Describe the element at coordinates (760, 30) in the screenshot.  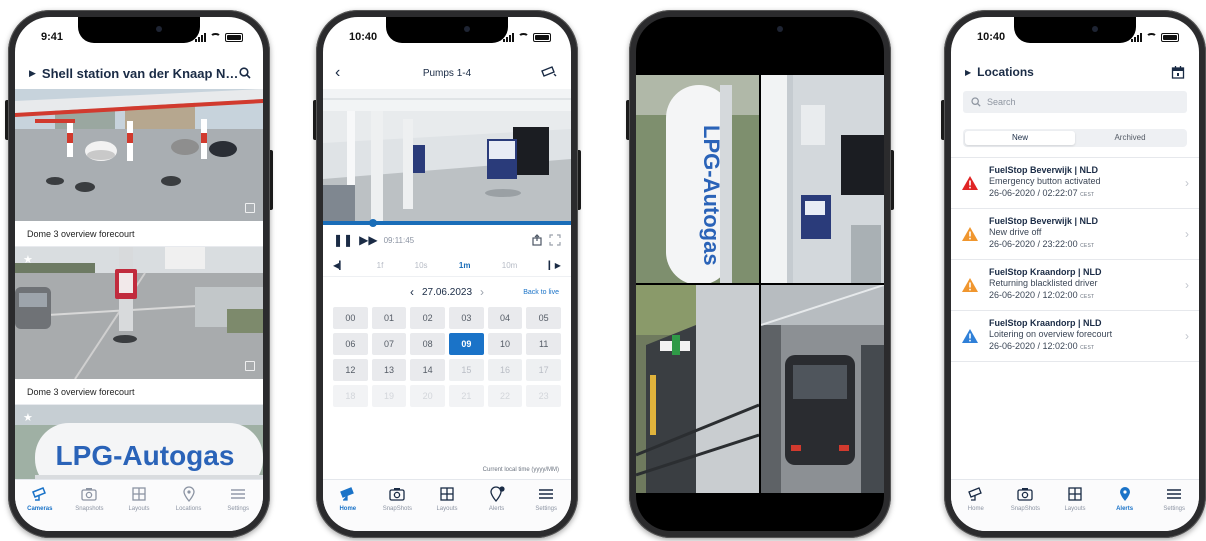
I see `notch` at that location.